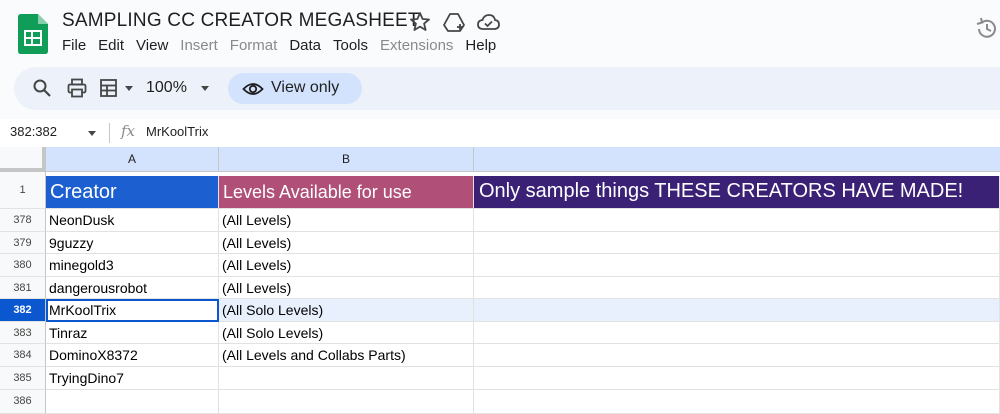 The height and width of the screenshot is (414, 1000). I want to click on row-header: 381, so click(23, 288).